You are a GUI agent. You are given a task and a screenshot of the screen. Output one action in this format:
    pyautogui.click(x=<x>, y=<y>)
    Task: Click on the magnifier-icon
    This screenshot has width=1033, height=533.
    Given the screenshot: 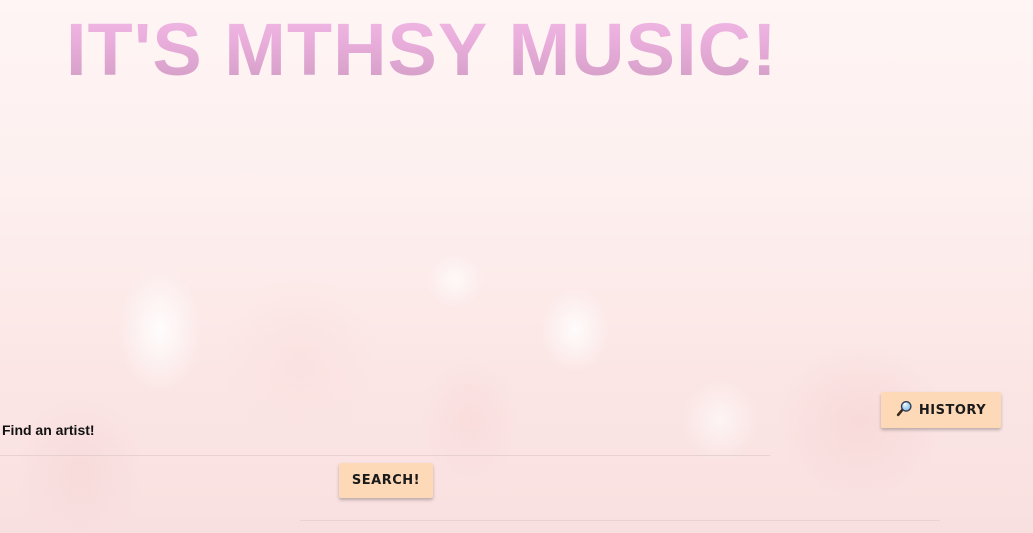 What is the action you would take?
    pyautogui.click(x=904, y=410)
    